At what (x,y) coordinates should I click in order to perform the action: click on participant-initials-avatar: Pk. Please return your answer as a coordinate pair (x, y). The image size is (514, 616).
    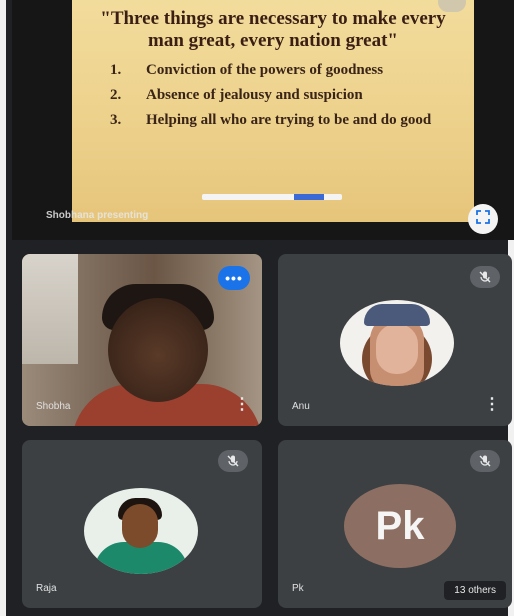
    Looking at the image, I should click on (400, 526).